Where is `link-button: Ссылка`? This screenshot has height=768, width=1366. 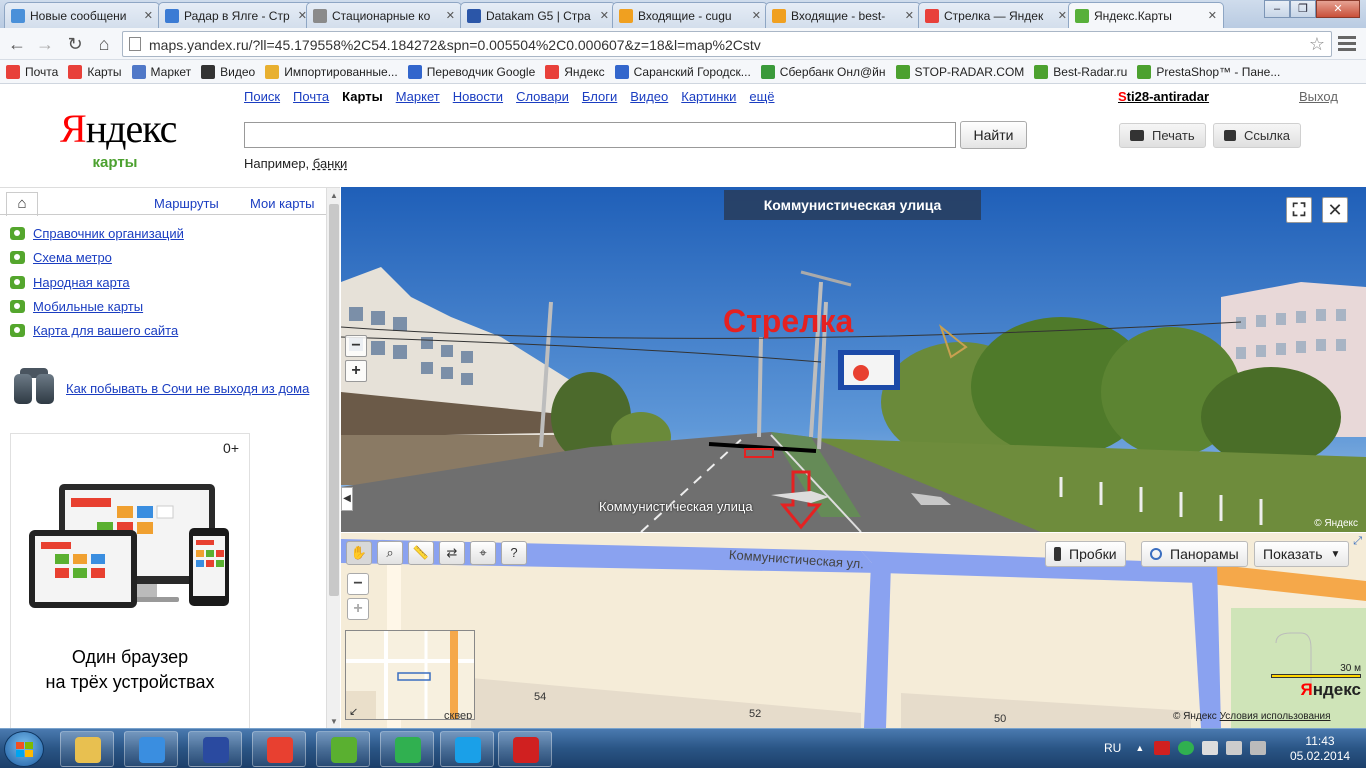 link-button: Ссылка is located at coordinates (1257, 135).